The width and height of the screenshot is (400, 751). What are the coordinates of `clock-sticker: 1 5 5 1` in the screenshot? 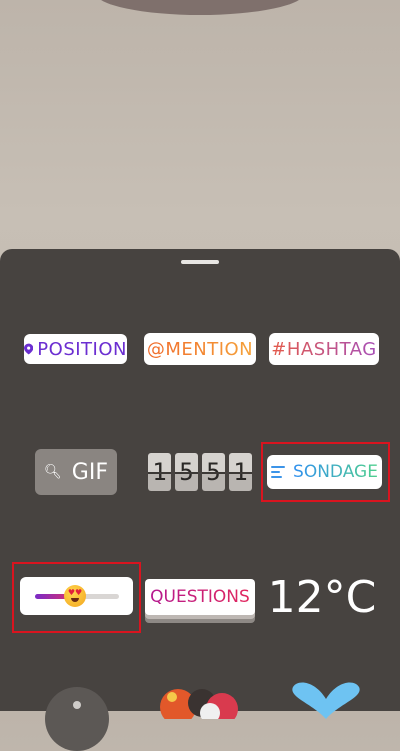 It's located at (200, 472).